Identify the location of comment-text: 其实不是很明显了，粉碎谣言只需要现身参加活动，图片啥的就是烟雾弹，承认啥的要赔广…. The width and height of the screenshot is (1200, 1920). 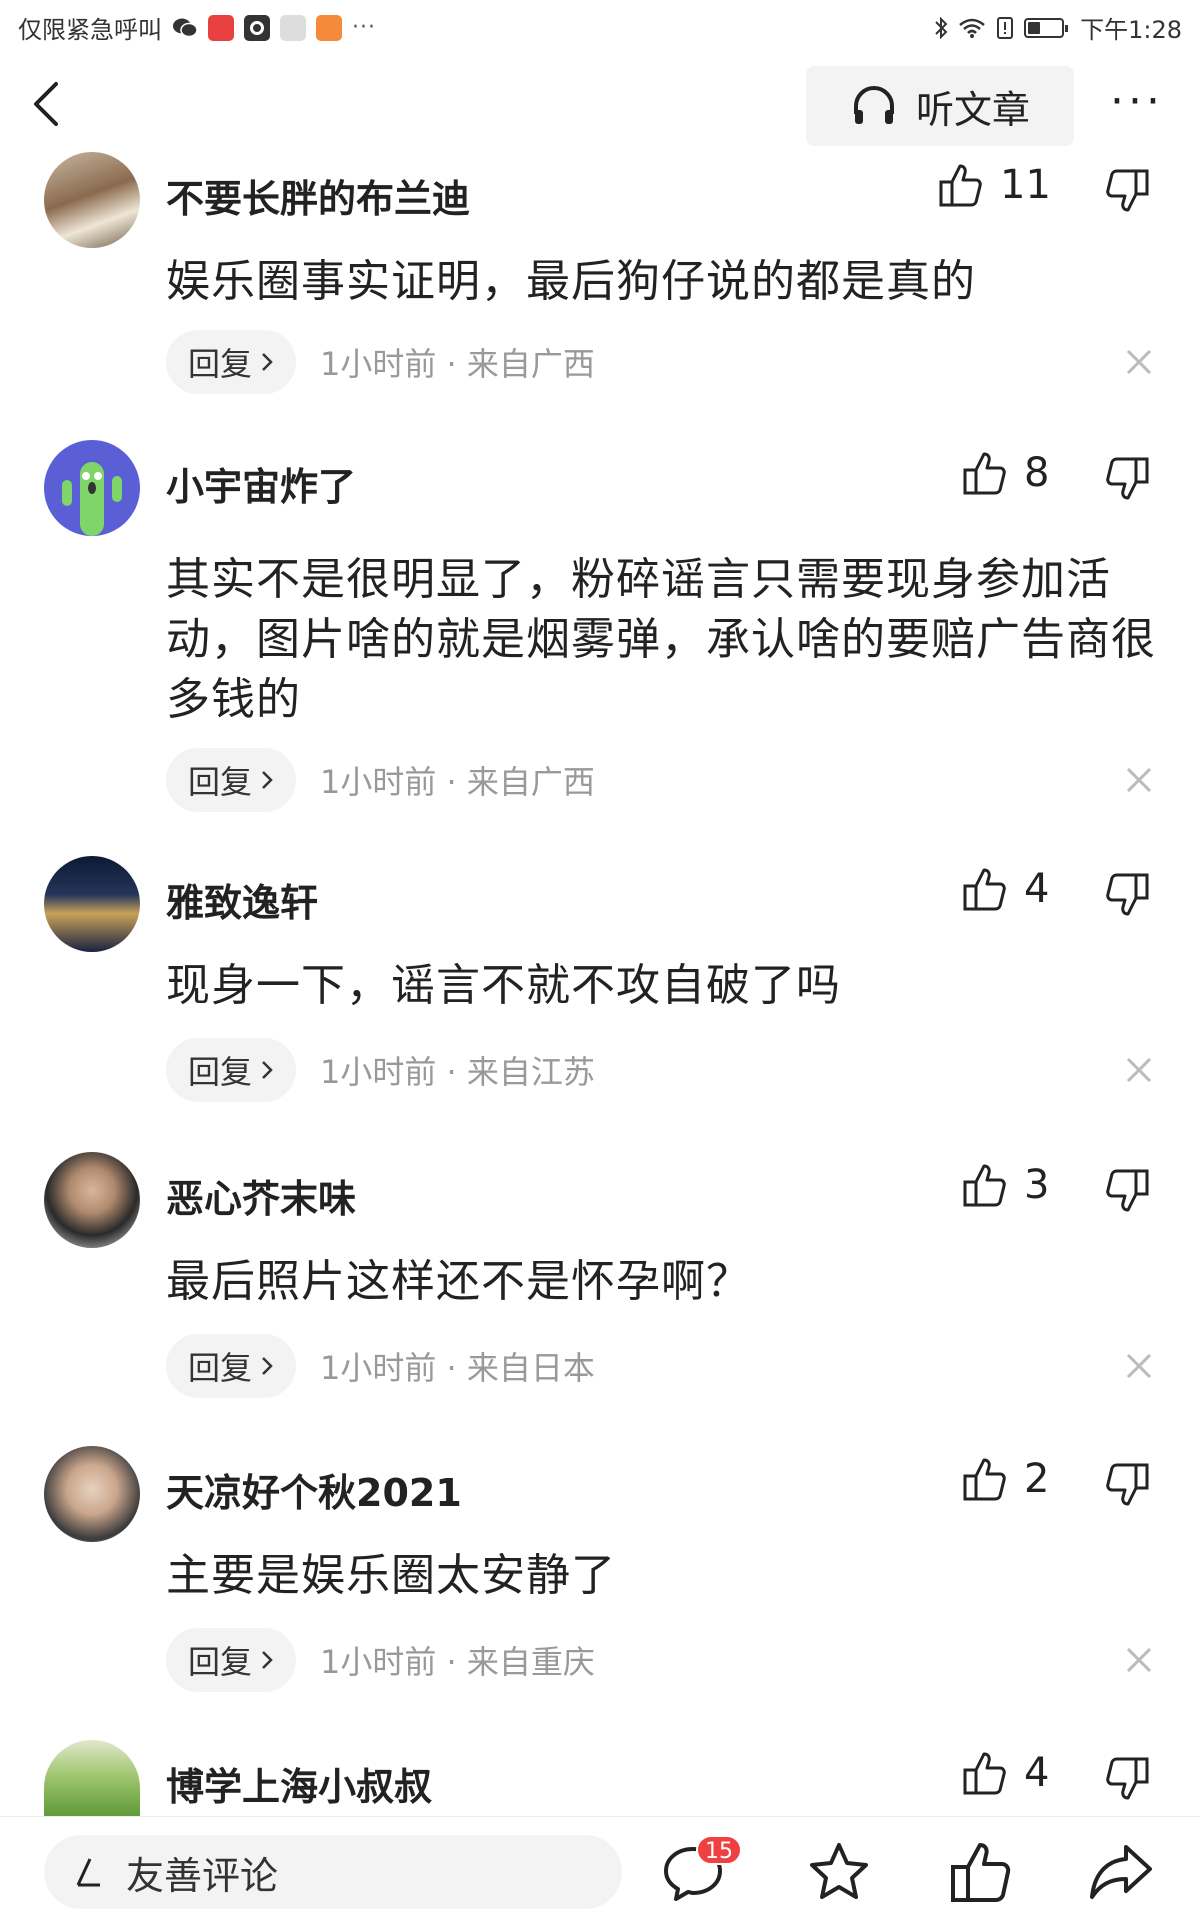
(661, 639).